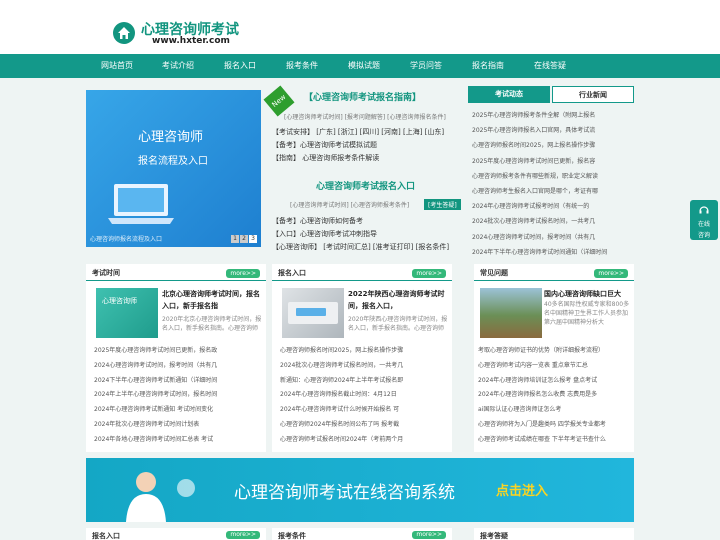 The image size is (720, 540). What do you see at coordinates (141, 204) in the screenshot?
I see `laptop-illustration-icon` at bounding box center [141, 204].